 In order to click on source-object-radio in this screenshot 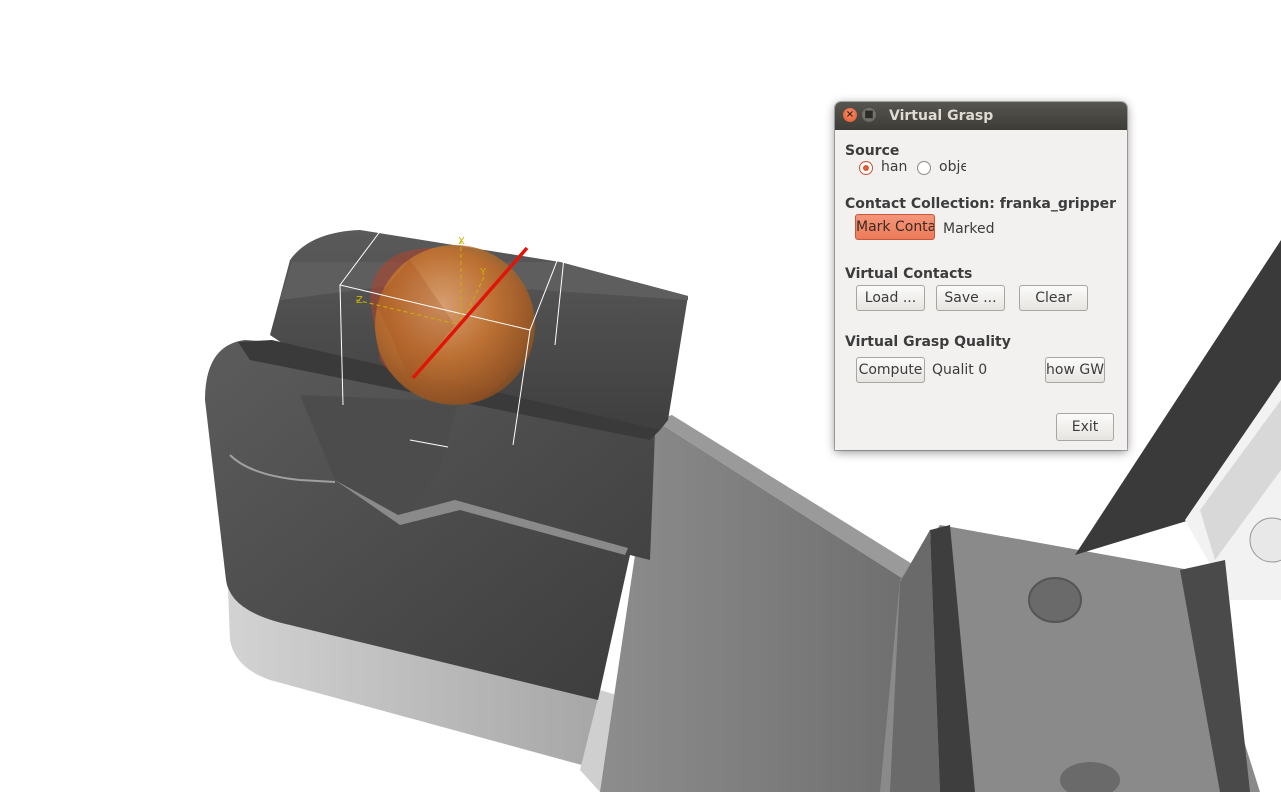, I will do `click(924, 168)`.